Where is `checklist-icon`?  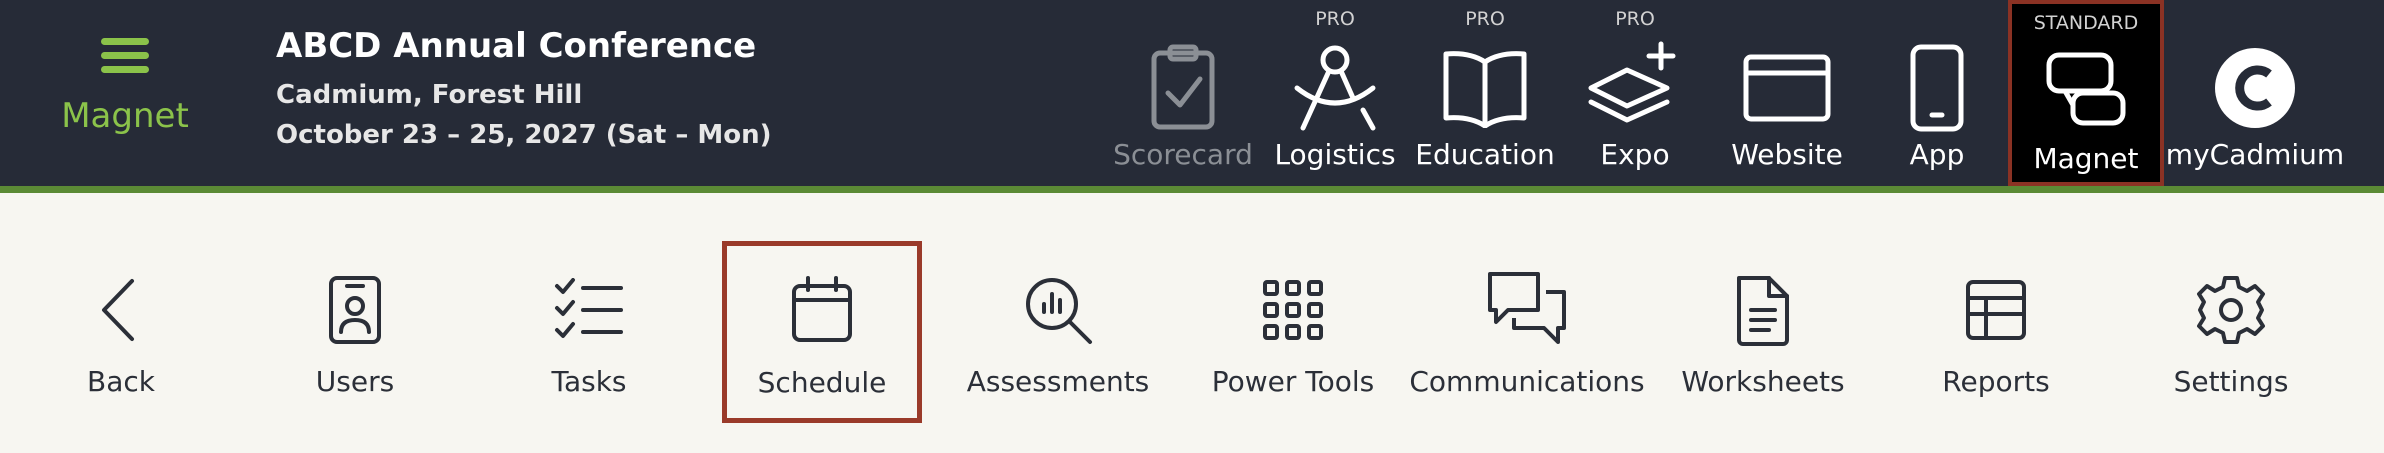 checklist-icon is located at coordinates (589, 310).